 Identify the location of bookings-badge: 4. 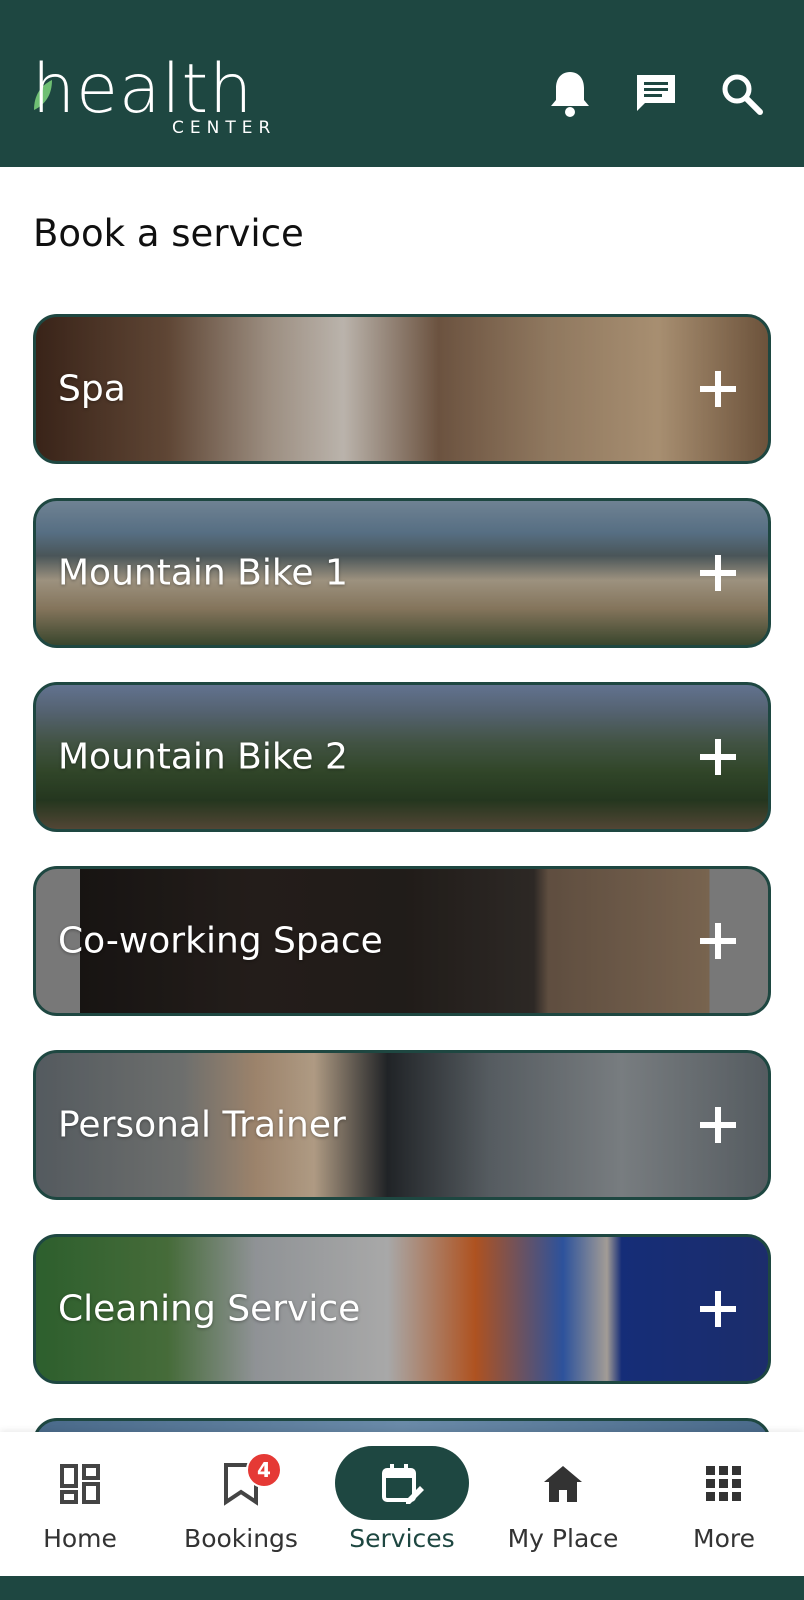
(264, 1470).